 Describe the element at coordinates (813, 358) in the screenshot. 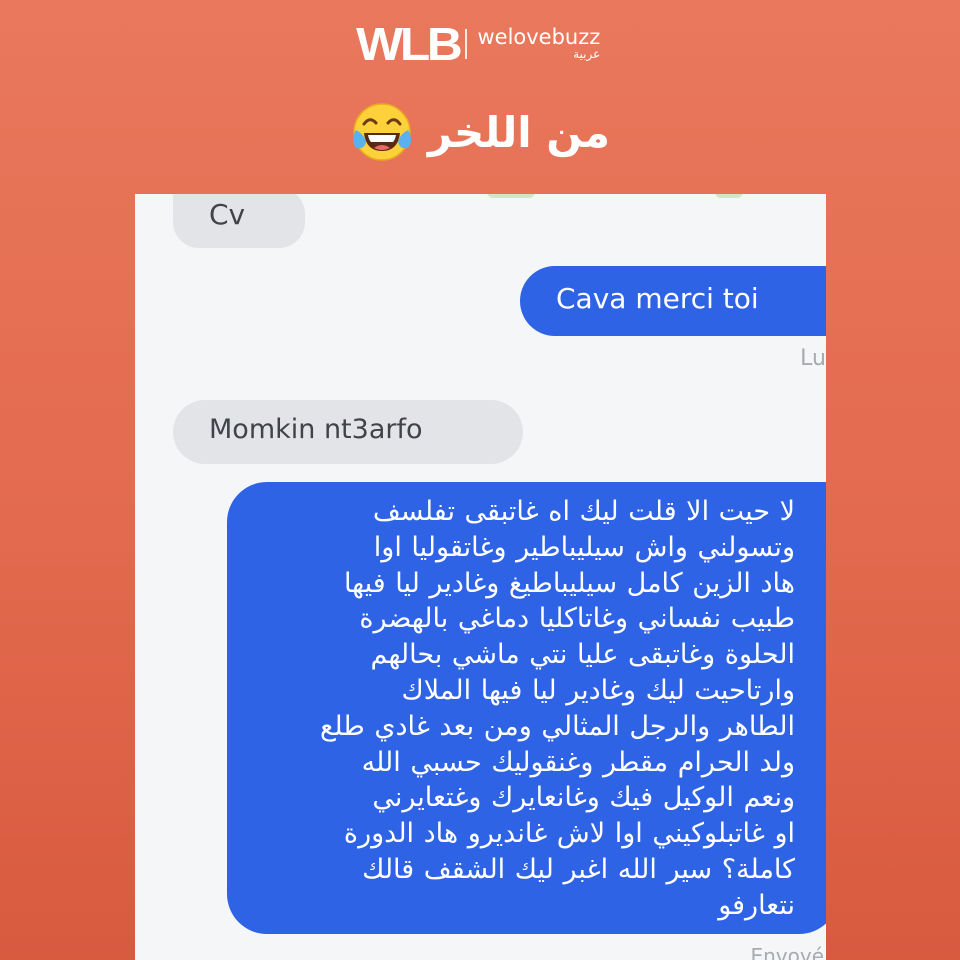

I see `message-timestamp: Lu` at that location.